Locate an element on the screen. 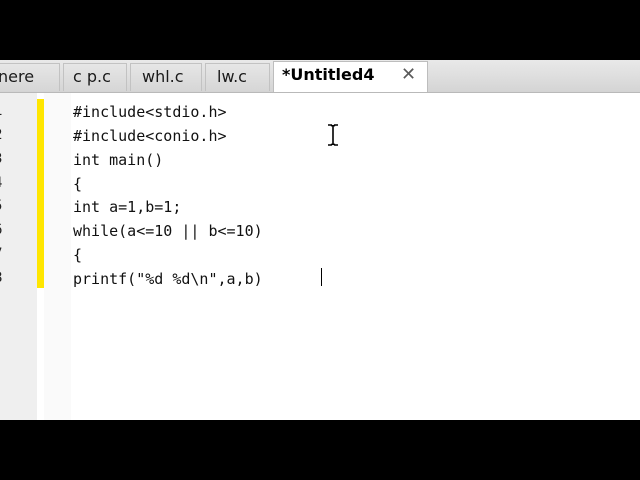 The height and width of the screenshot is (480, 640). code-line: #include<conio.h> is located at coordinates (150, 136).